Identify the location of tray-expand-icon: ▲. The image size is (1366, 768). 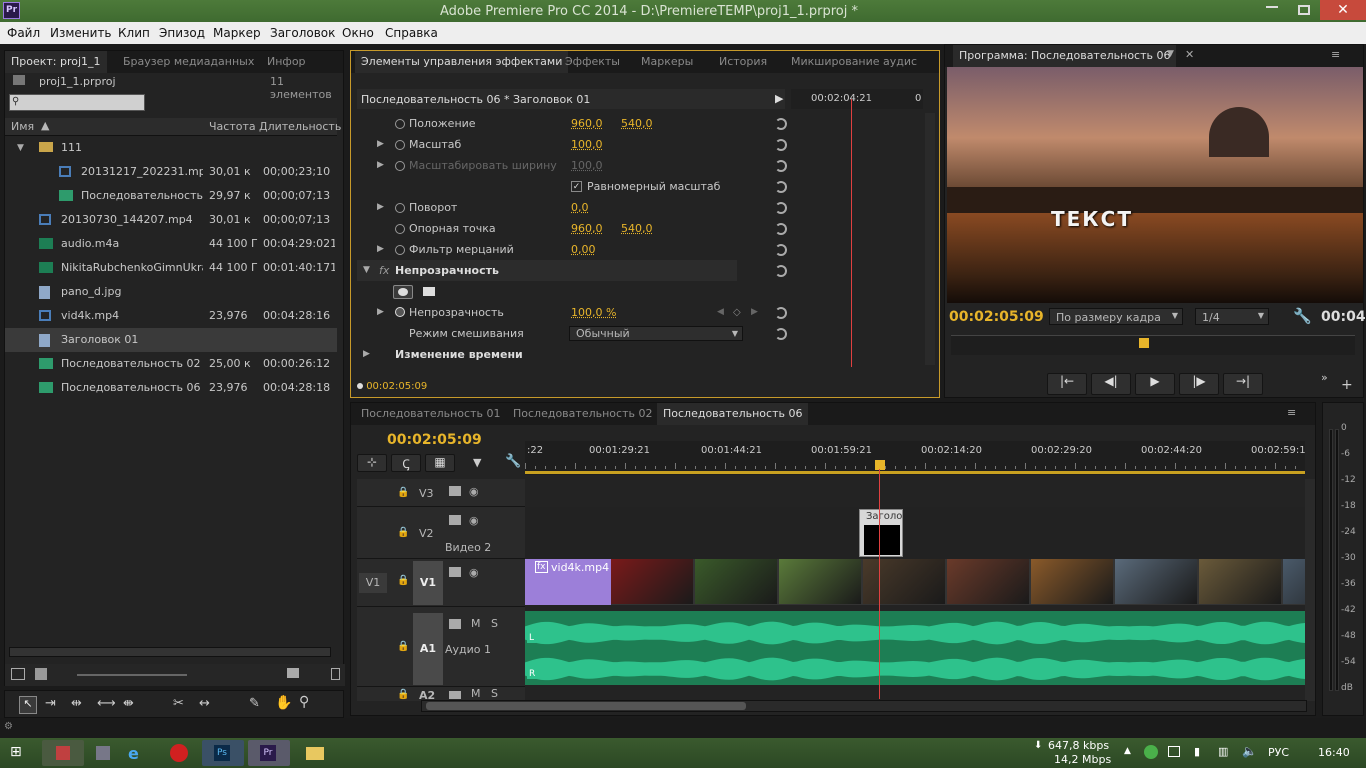
(1127, 751).